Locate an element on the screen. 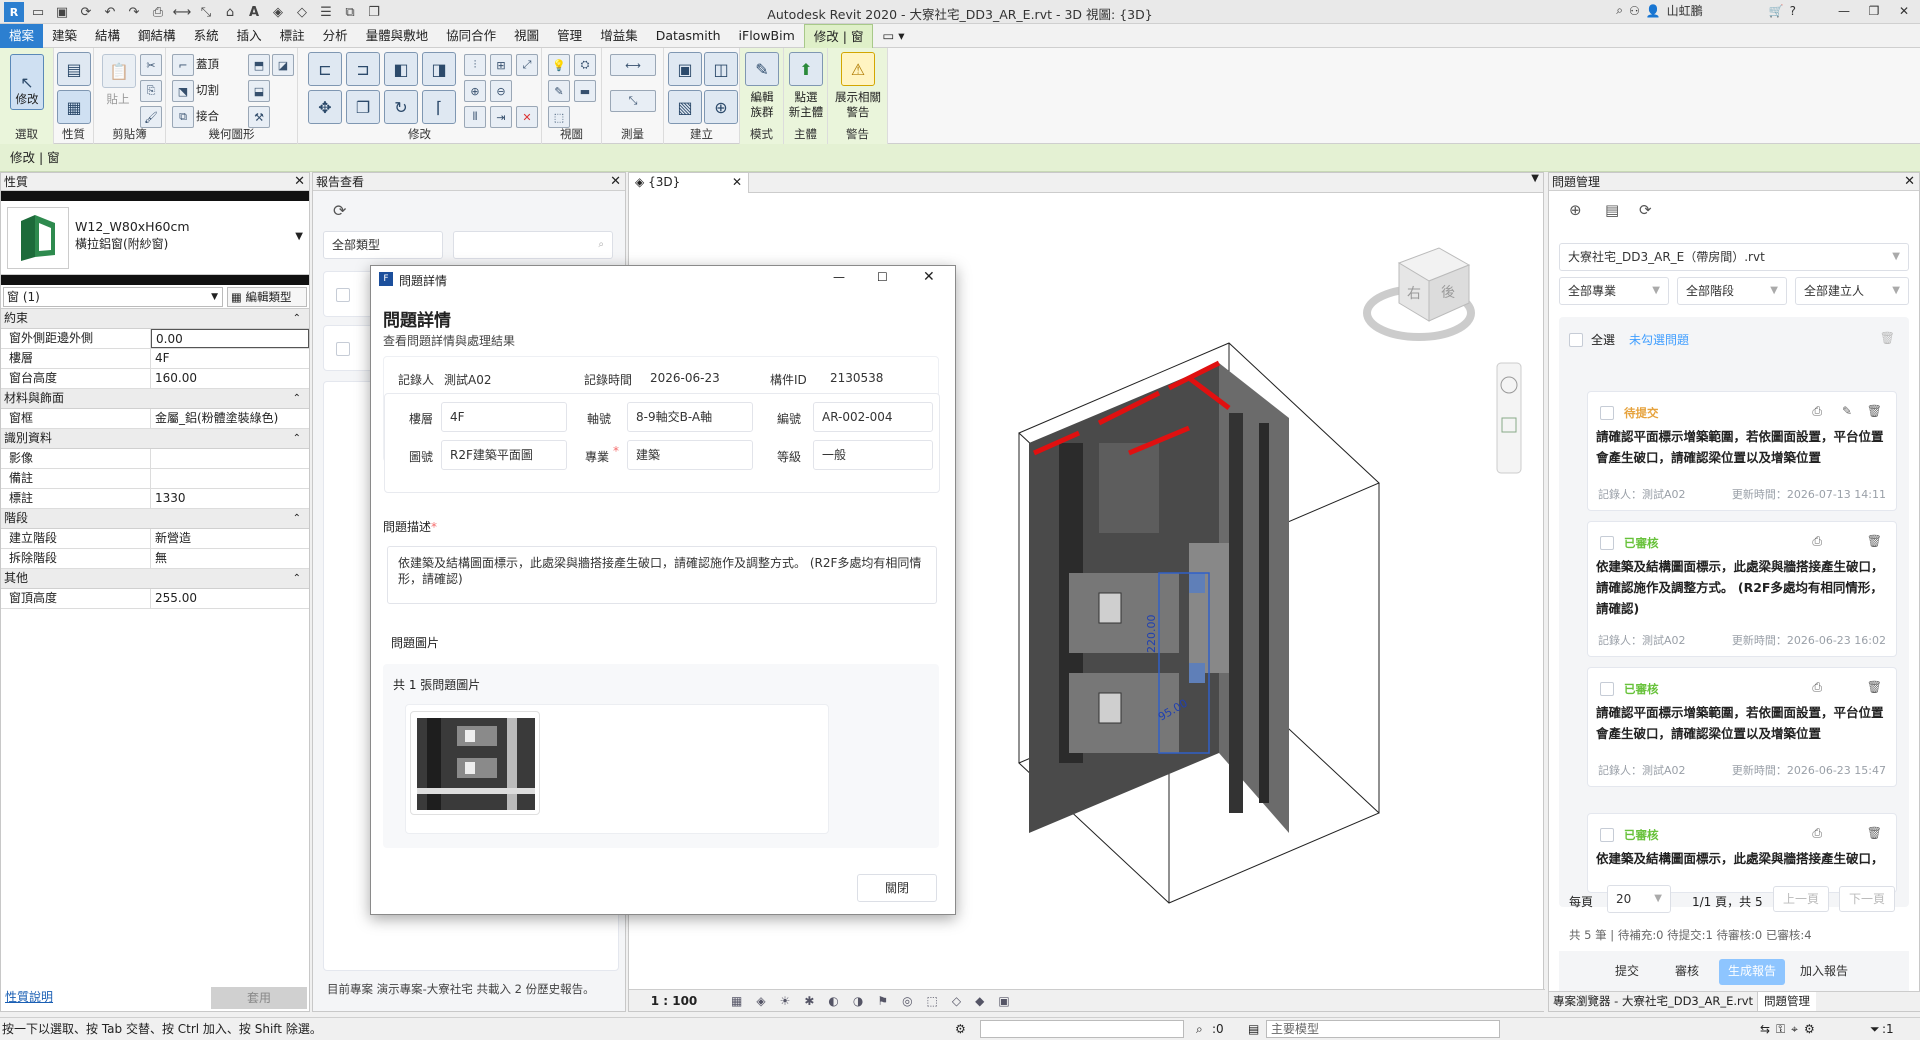 Image resolution: width=1920 pixels, height=1040 pixels. user-name: 山虹鵬 is located at coordinates (1685, 10).